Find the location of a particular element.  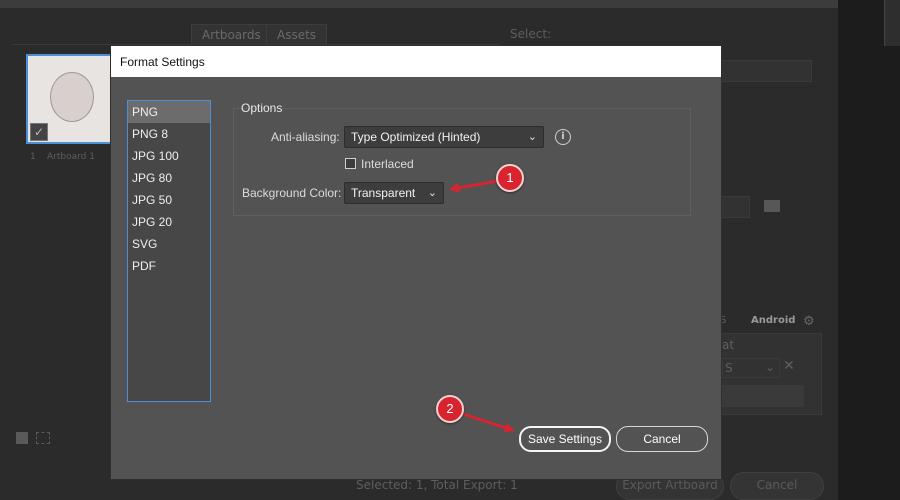

annotation-badge-2: 2 is located at coordinates (450, 409).